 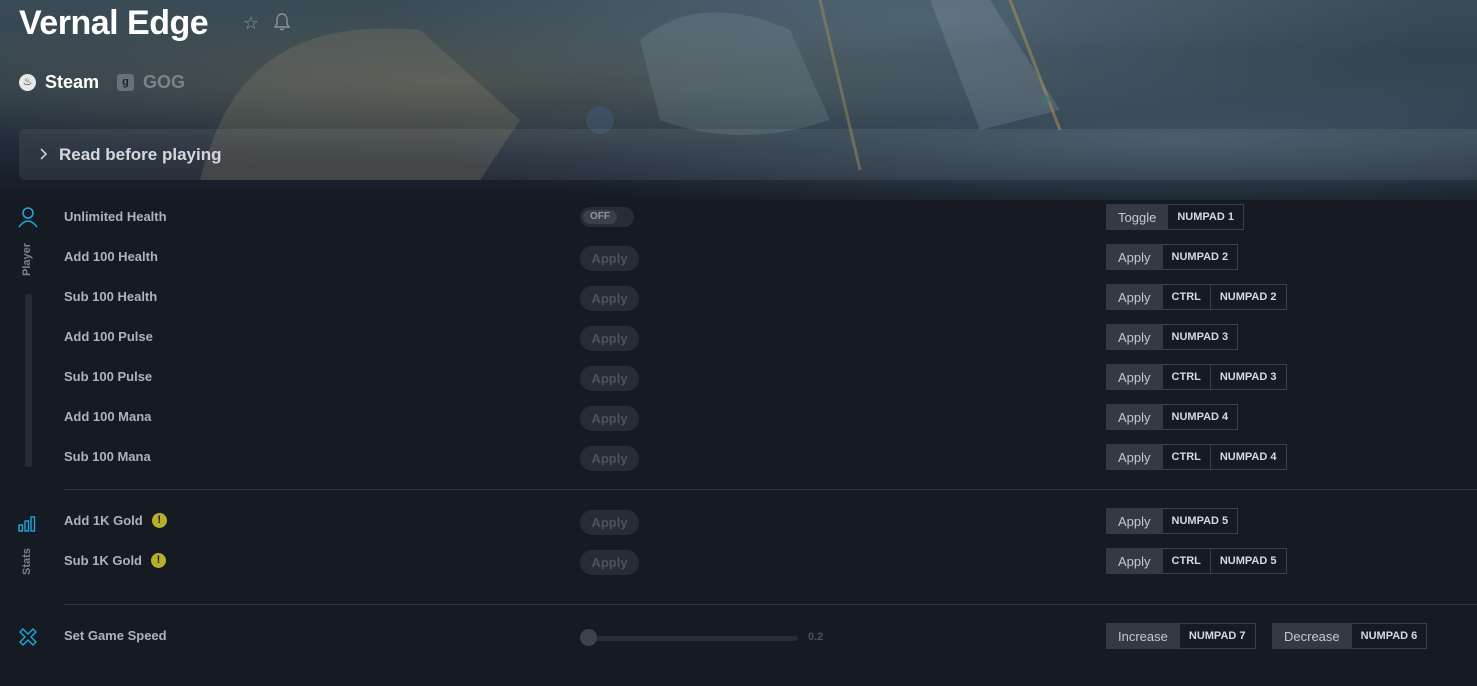 What do you see at coordinates (738, 378) in the screenshot?
I see `cheat-row-sub-100-pulse: Sub 100 Pulse Apply Apply CTRL NUMPAD 3` at bounding box center [738, 378].